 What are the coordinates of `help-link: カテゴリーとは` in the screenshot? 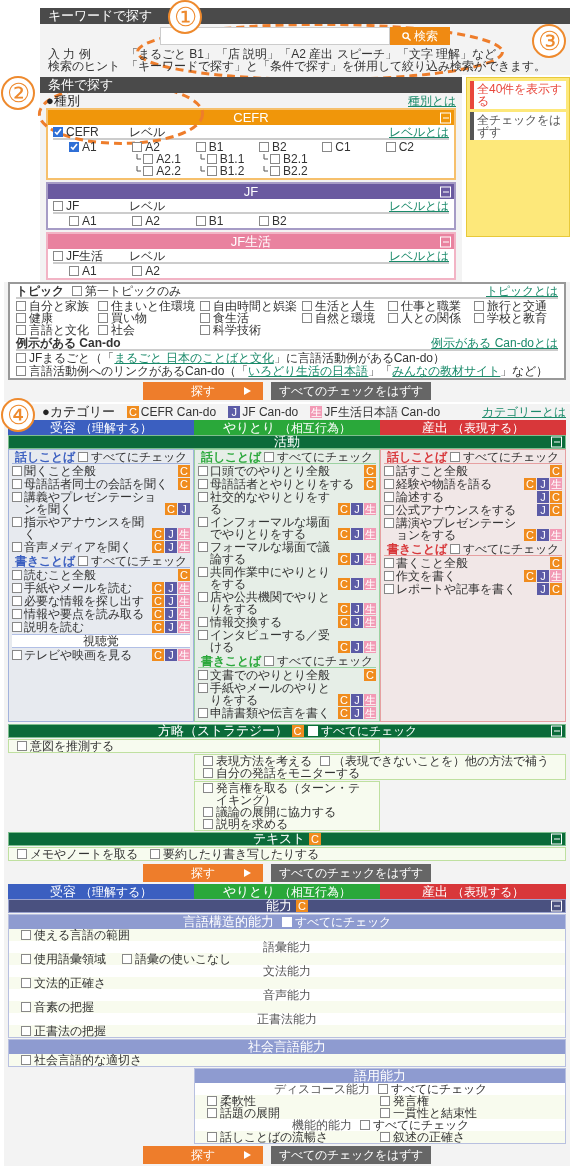 It's located at (524, 412).